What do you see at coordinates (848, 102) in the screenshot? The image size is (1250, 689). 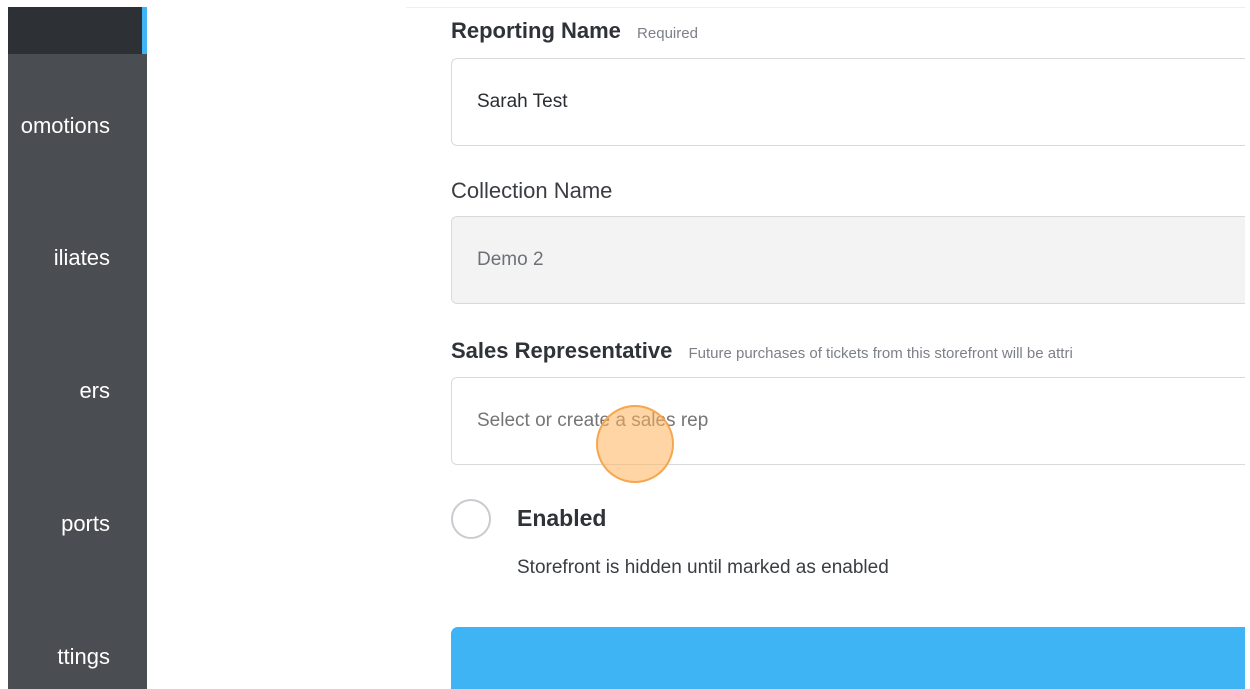 I see `reporting-name-input` at bounding box center [848, 102].